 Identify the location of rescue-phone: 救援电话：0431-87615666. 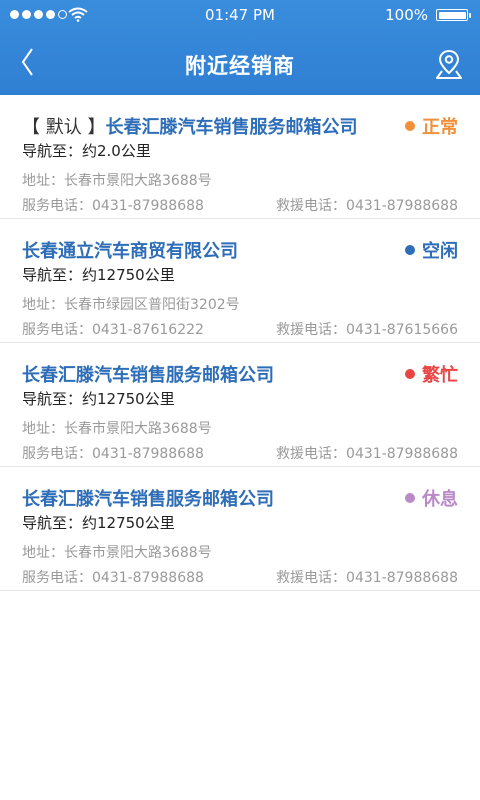
(367, 329).